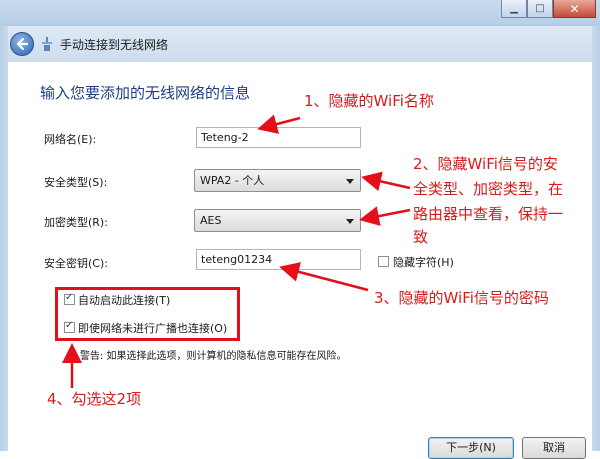 Image resolution: width=600 pixels, height=459 pixels. What do you see at coordinates (279, 124) in the screenshot?
I see `arrow-to-network-name` at bounding box center [279, 124].